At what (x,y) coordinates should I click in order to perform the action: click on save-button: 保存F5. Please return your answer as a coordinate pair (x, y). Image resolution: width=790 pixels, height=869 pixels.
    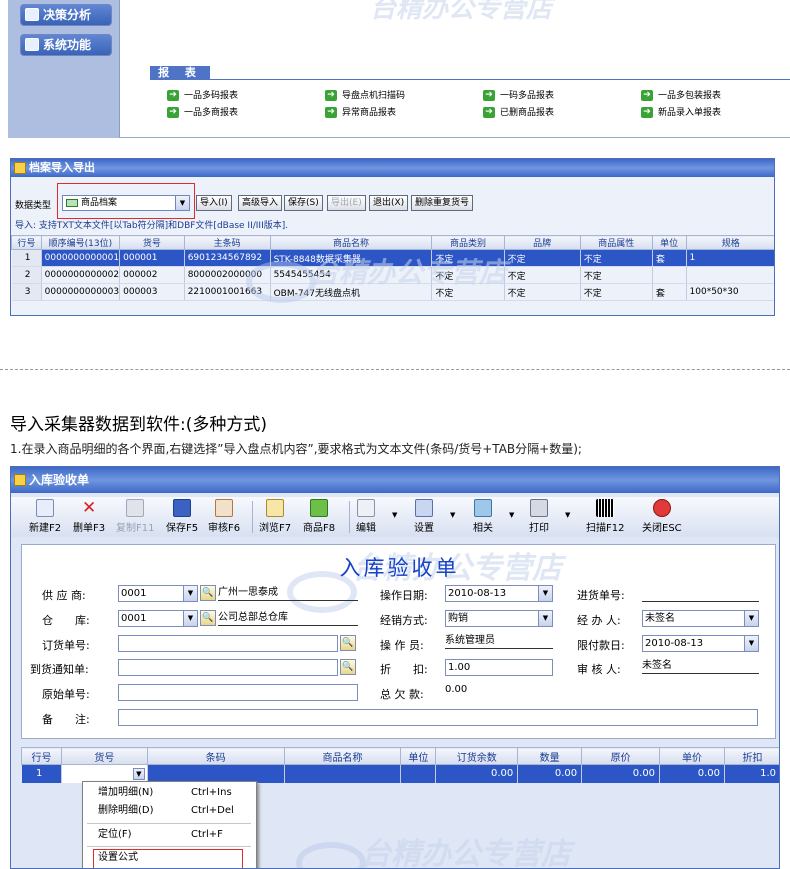
    Looking at the image, I should click on (182, 517).